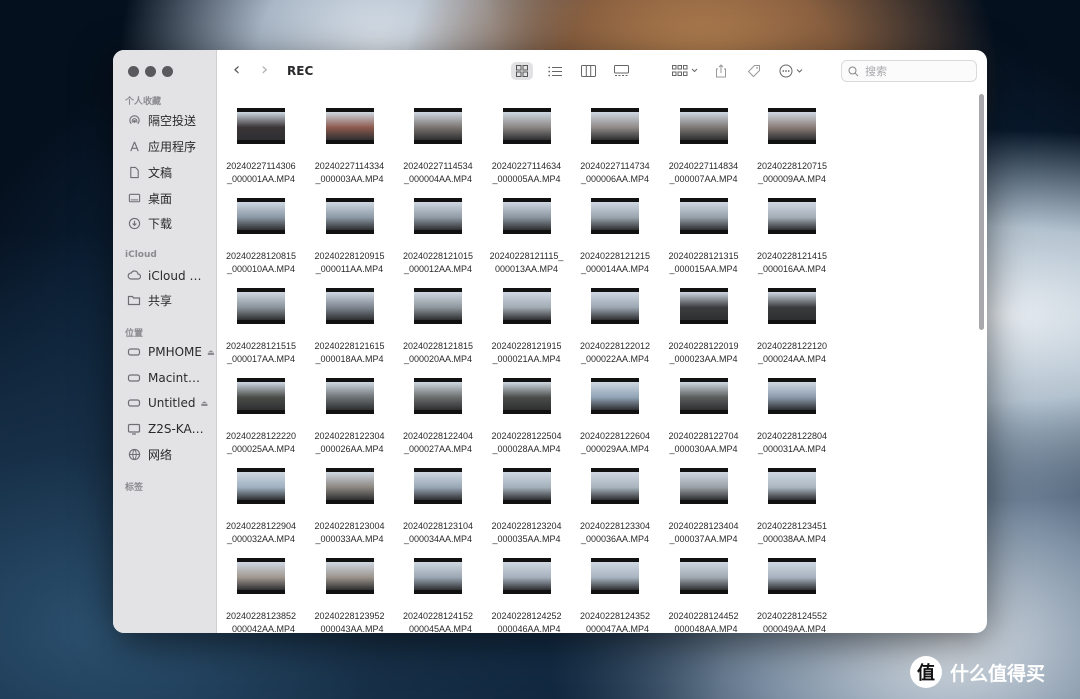 The width and height of the screenshot is (1080, 699). I want to click on sidebar-item-airdrop: 隔空投送, so click(161, 120).